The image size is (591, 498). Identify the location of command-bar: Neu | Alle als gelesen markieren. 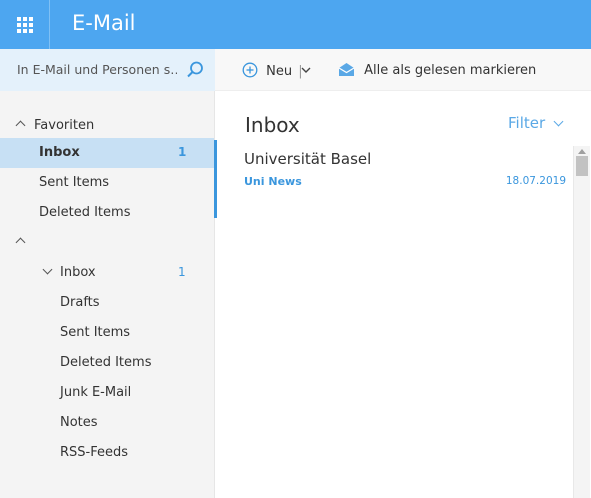
(403, 70).